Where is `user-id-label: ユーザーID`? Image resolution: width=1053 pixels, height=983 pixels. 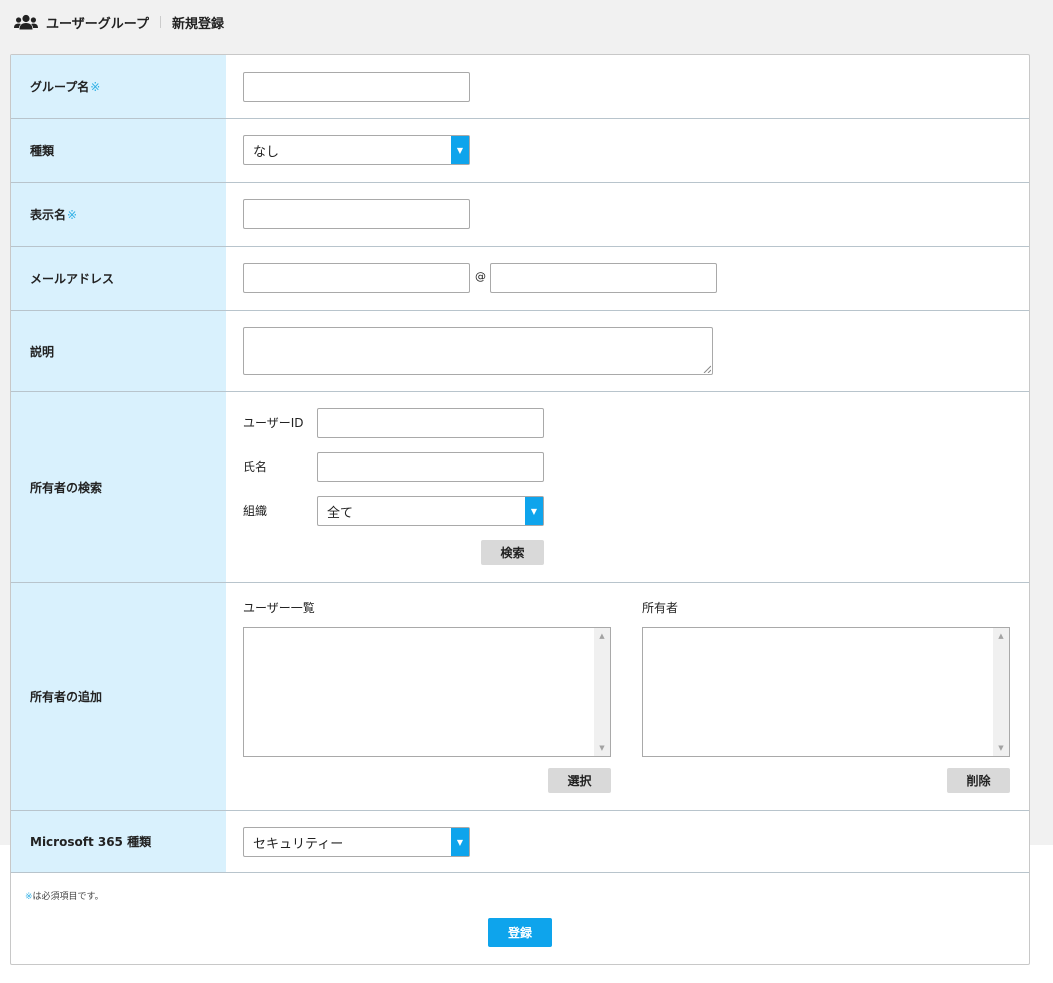 user-id-label: ユーザーID is located at coordinates (273, 423).